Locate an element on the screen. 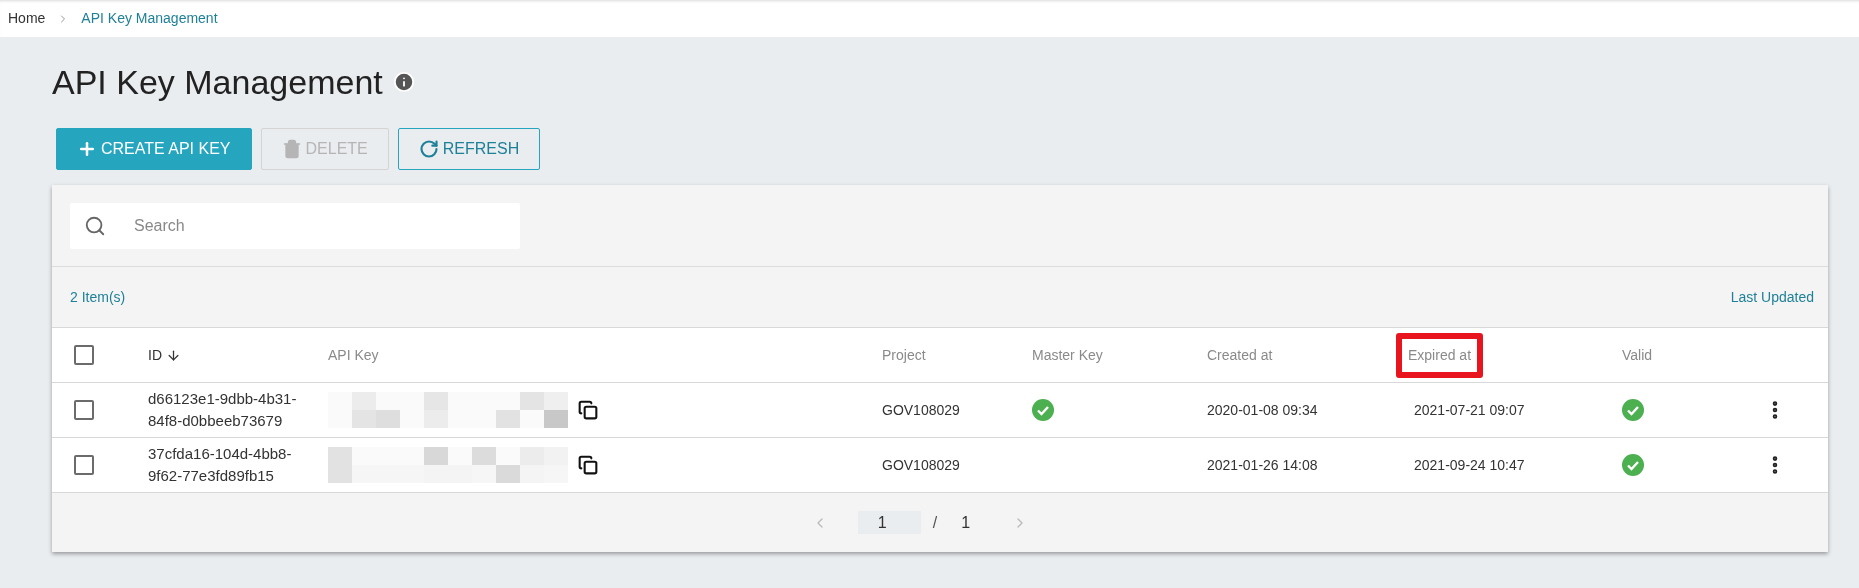  created-cell-text: 2020-01-08 09:34 is located at coordinates (1263, 410).